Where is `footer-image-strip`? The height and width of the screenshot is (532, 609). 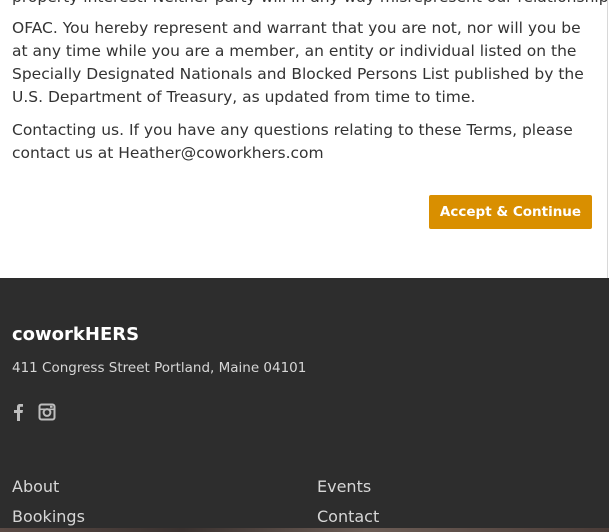
footer-image-strip is located at coordinates (304, 530).